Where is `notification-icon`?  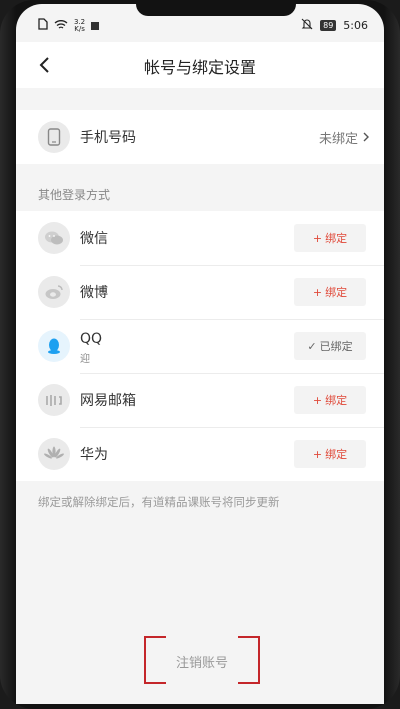 notification-icon is located at coordinates (95, 25).